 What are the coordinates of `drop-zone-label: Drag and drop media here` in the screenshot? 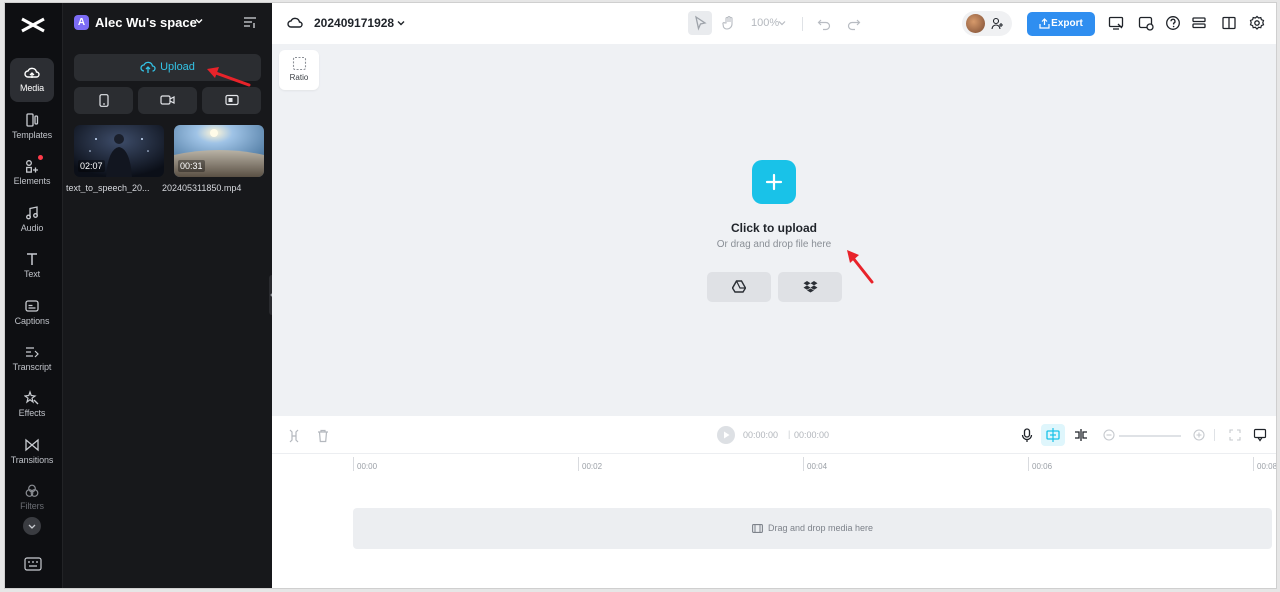 It's located at (820, 528).